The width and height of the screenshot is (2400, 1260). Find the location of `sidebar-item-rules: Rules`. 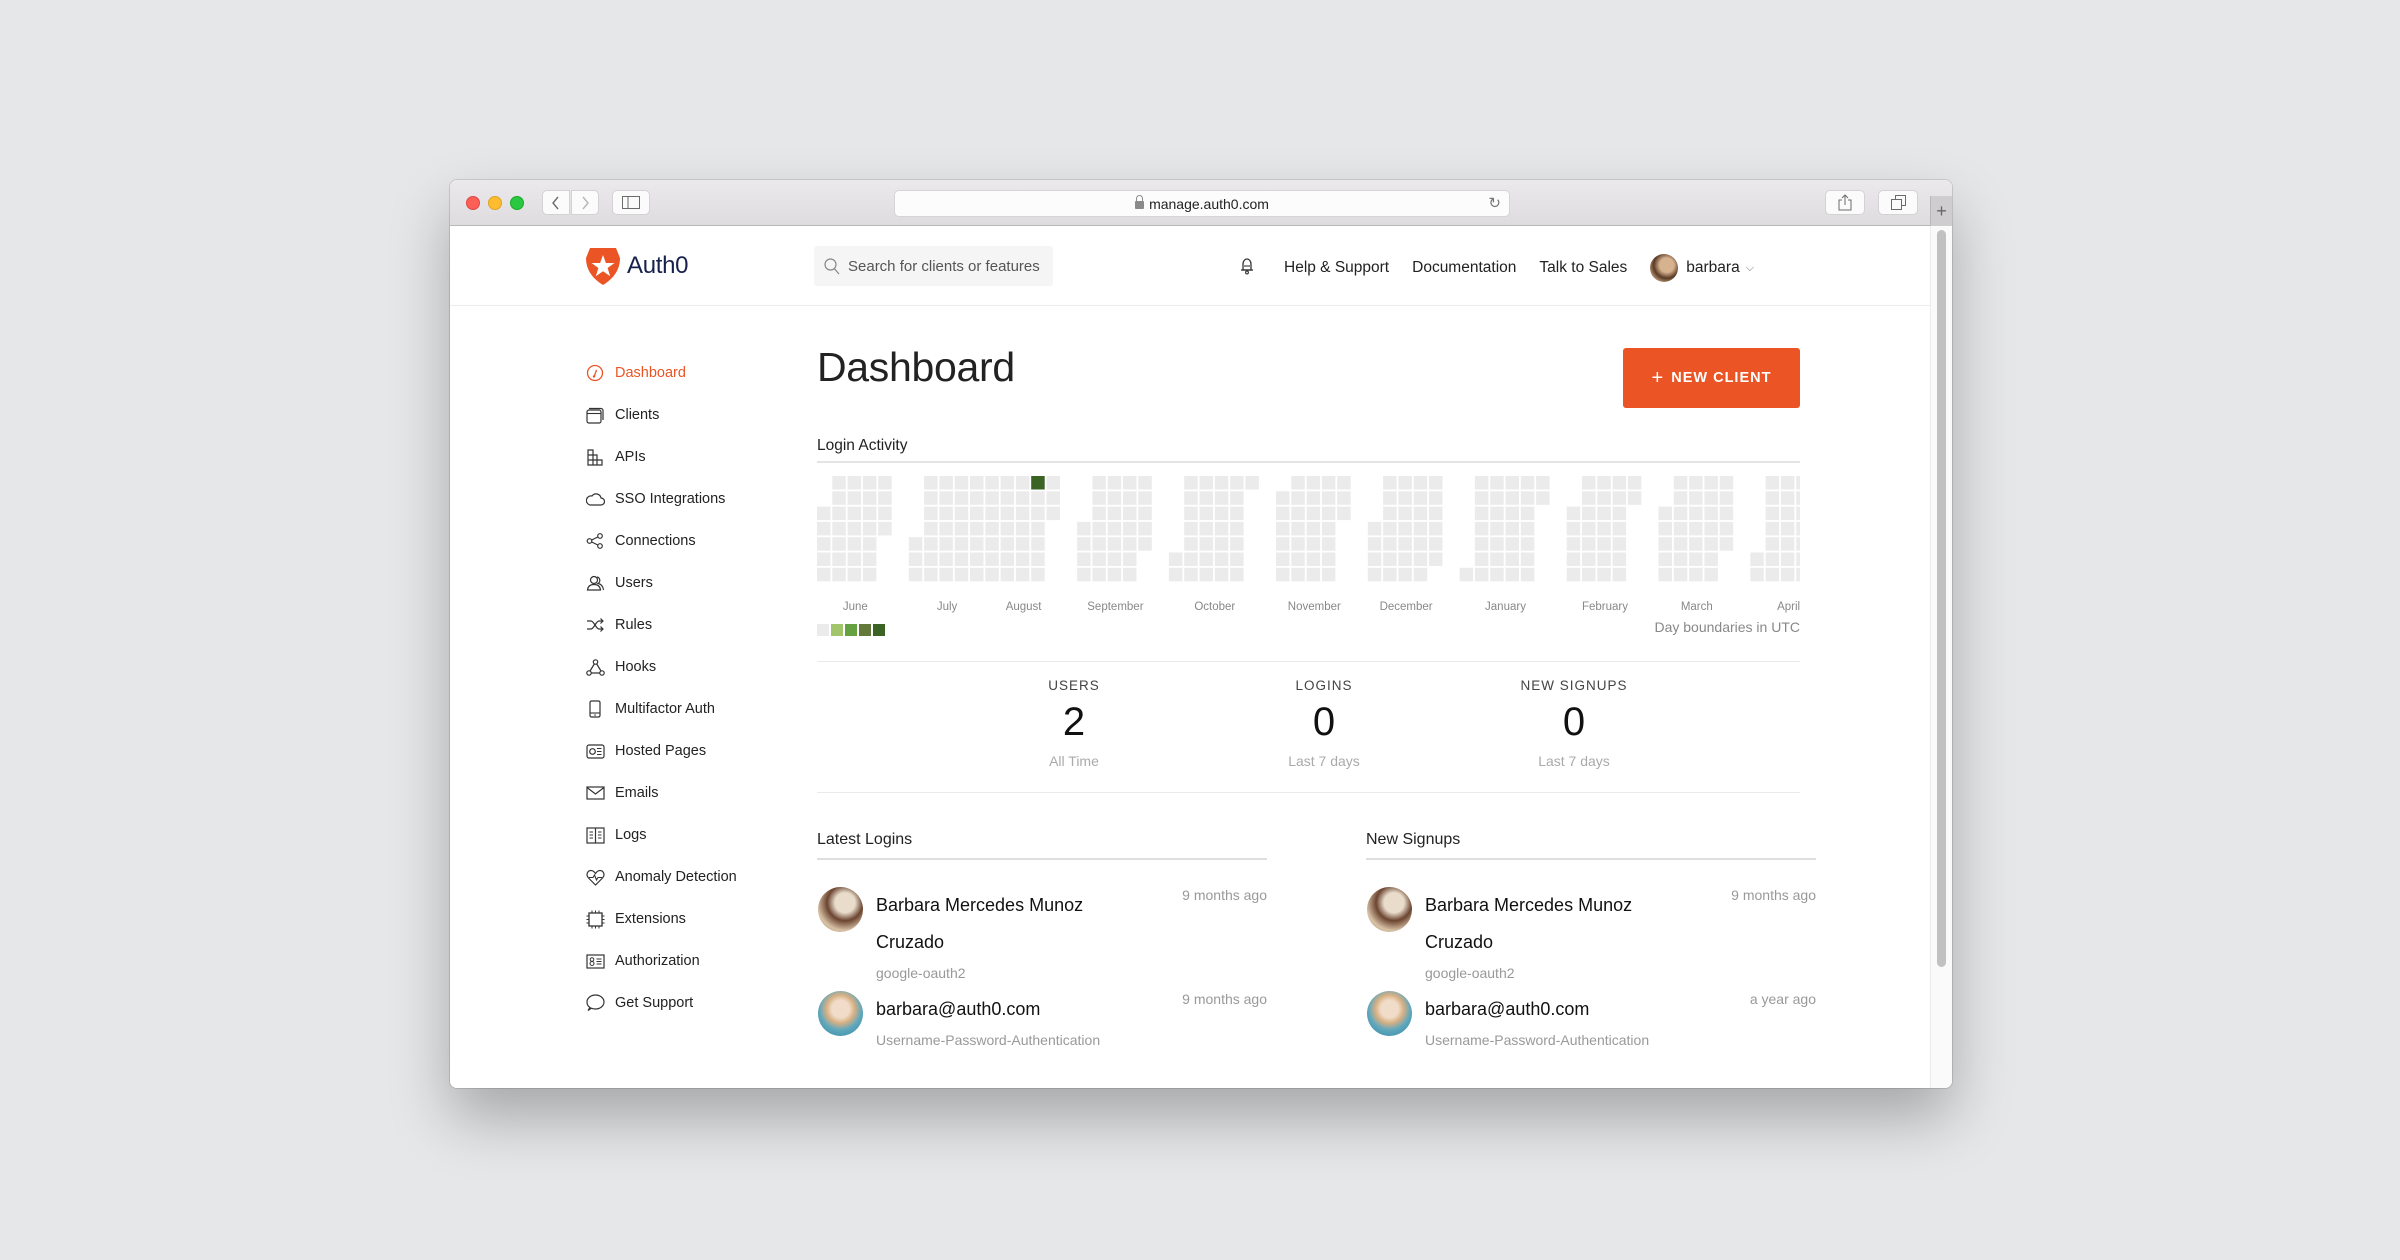

sidebar-item-rules: Rules is located at coordinates (685, 625).